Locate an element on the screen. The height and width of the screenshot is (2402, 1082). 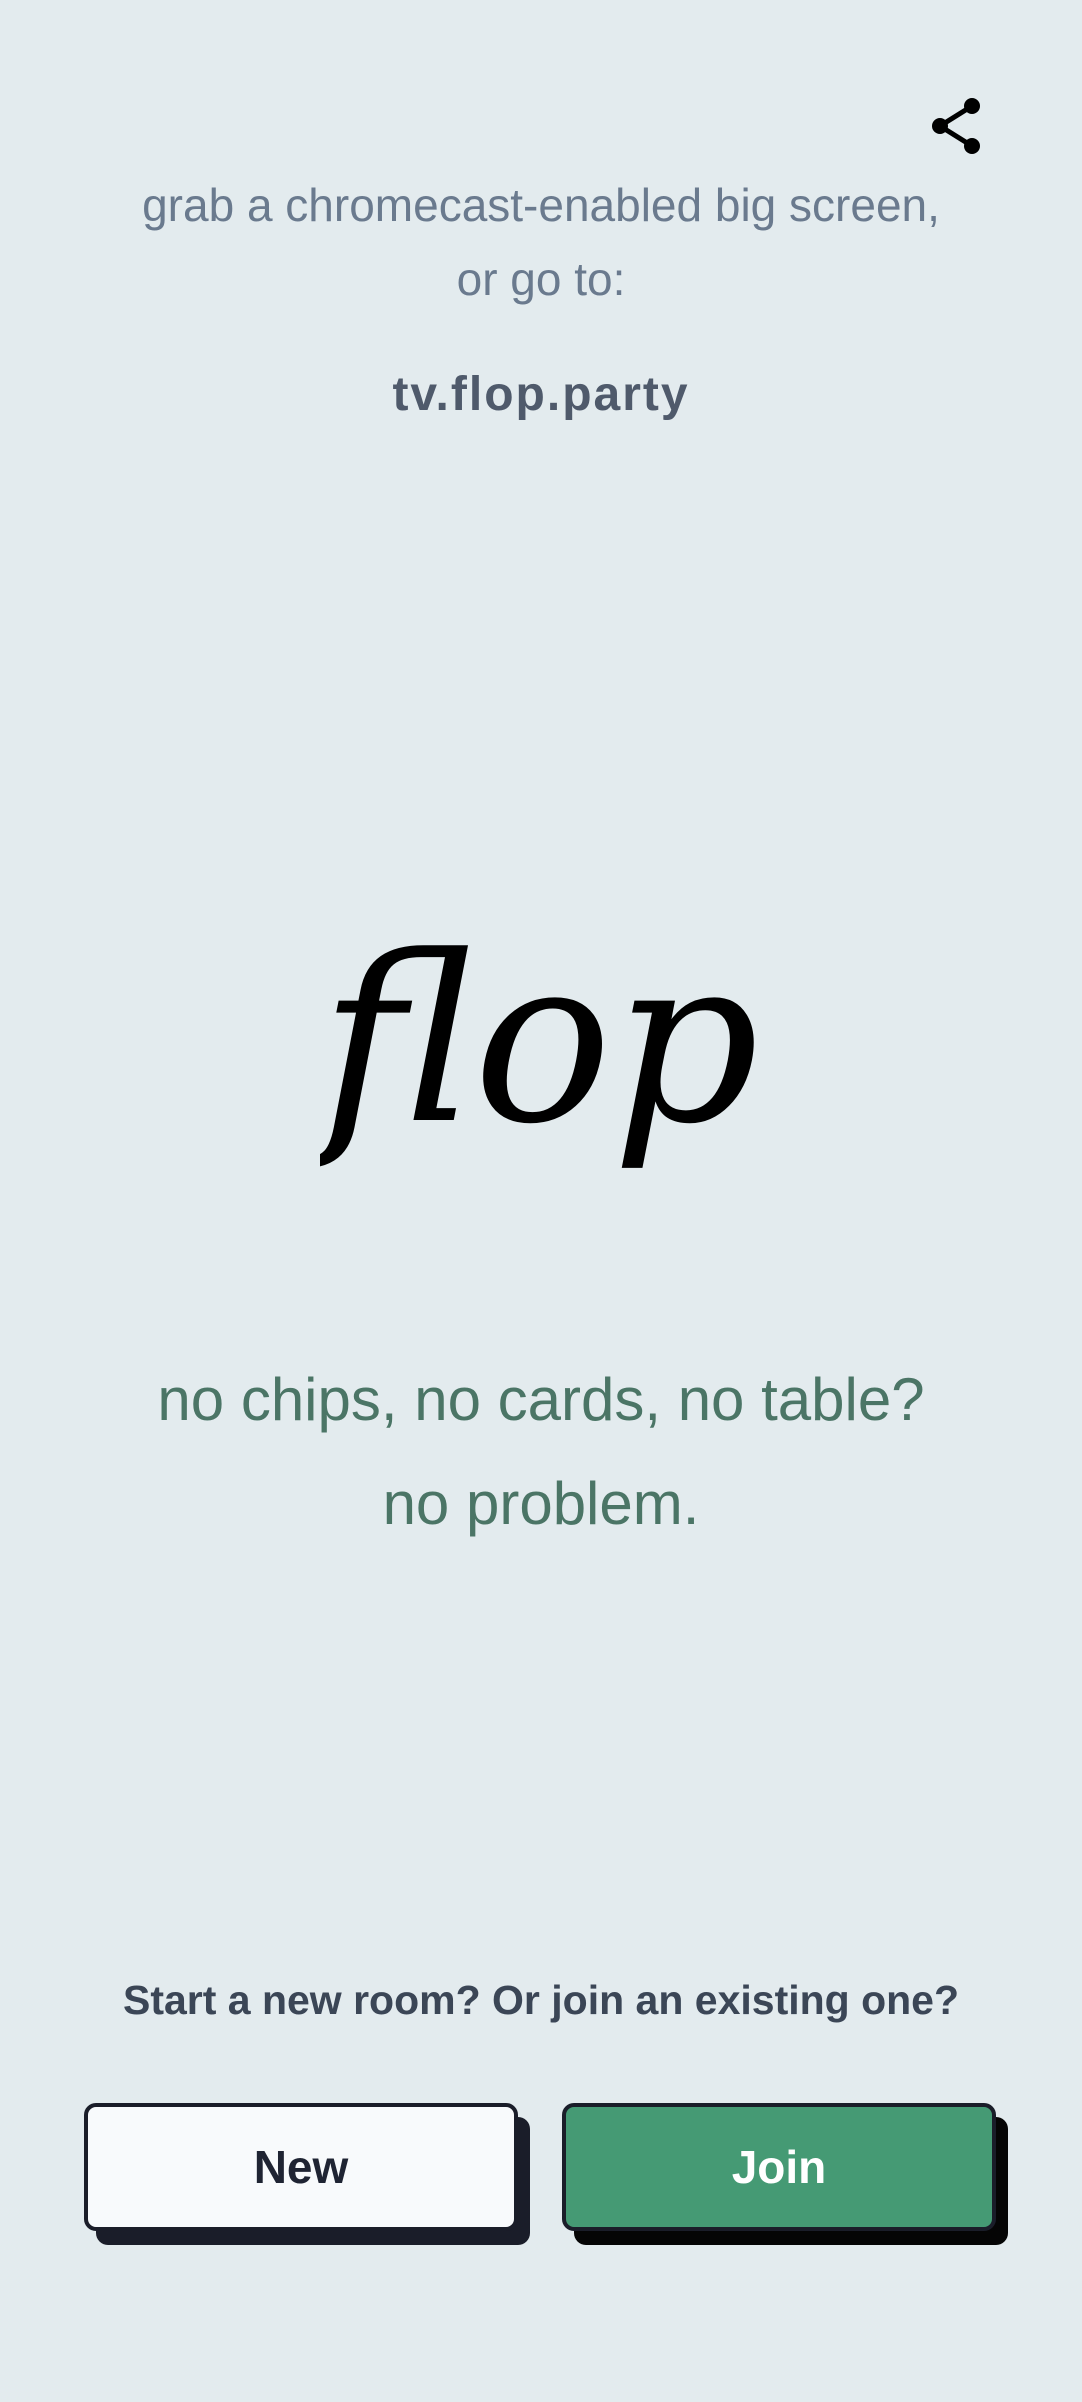
flop-logo: flop. is located at coordinates (540, 1050).